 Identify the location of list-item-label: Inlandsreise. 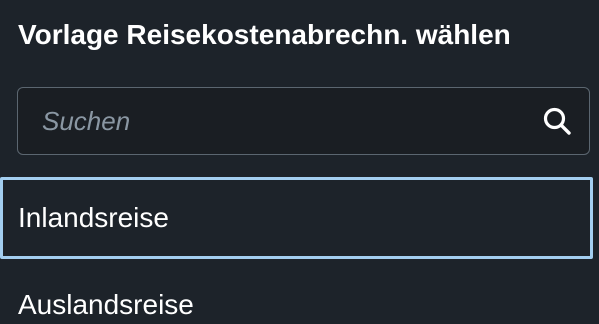
(93, 217).